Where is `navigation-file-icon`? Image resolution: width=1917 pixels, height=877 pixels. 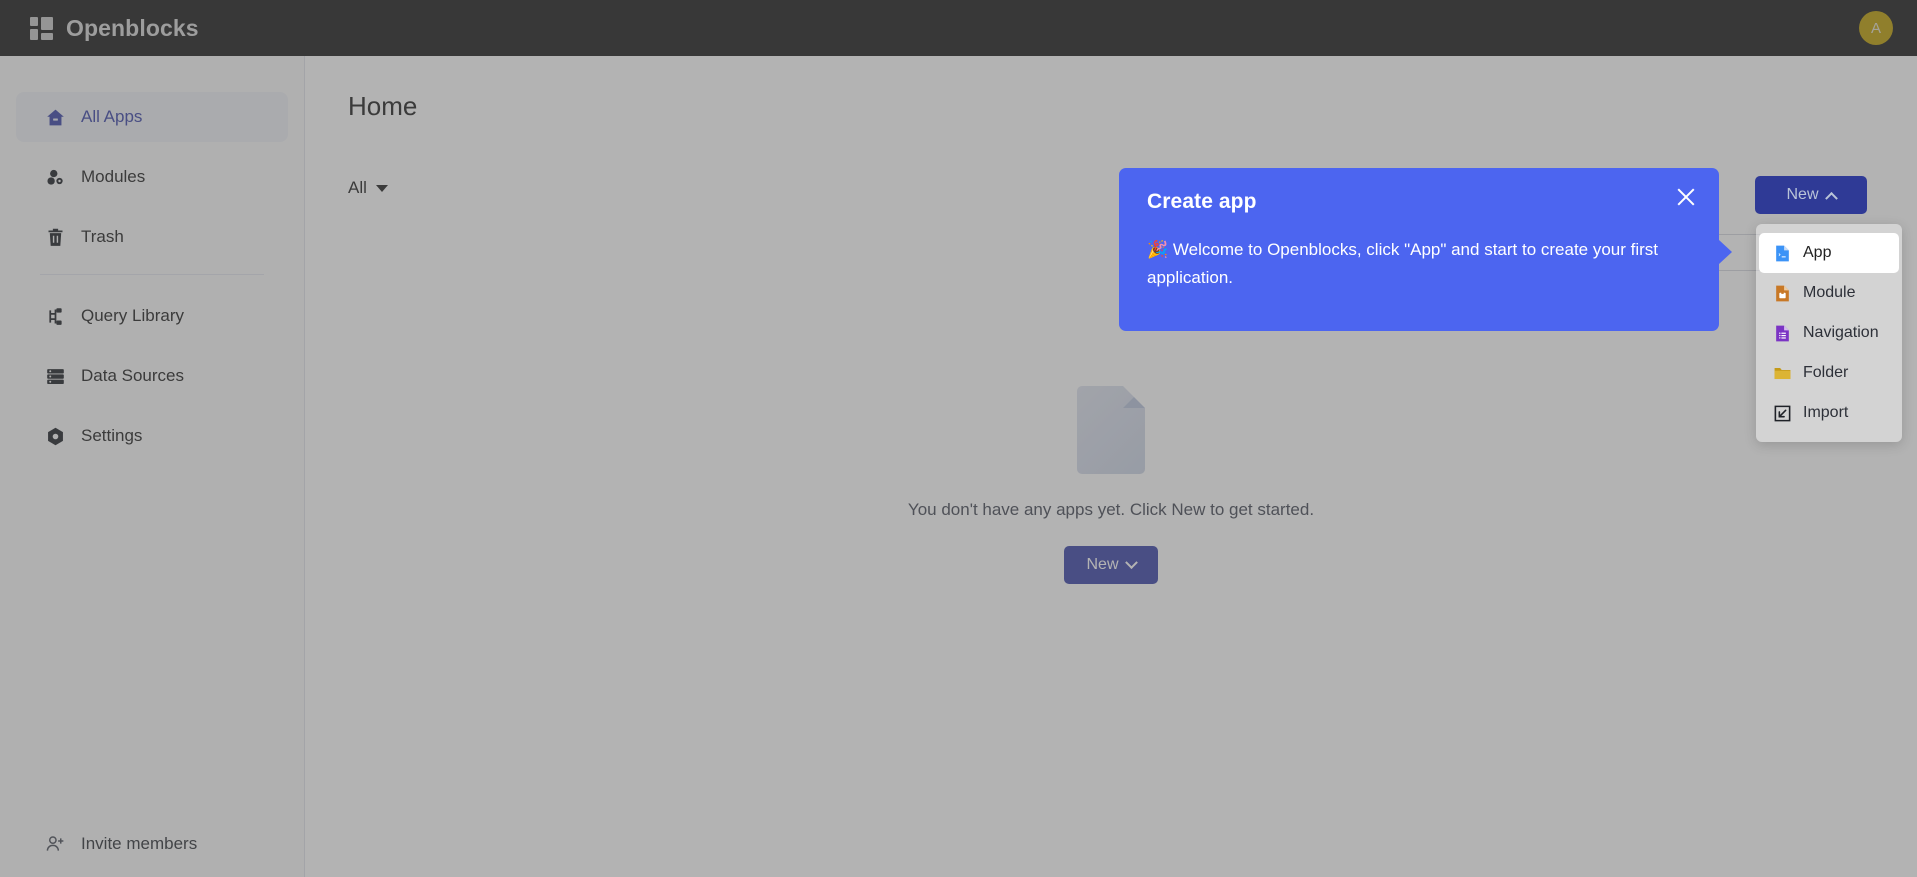
navigation-file-icon is located at coordinates (1782, 333).